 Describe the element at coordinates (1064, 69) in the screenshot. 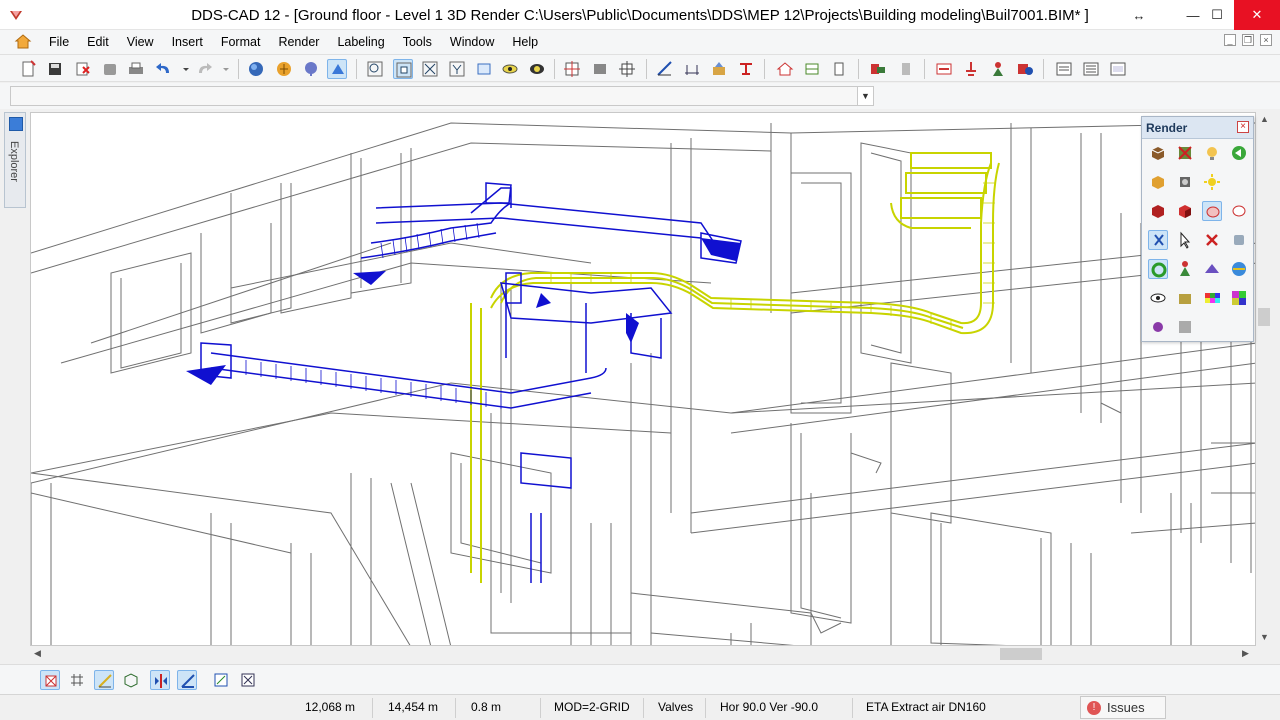

I see `report-icon` at that location.